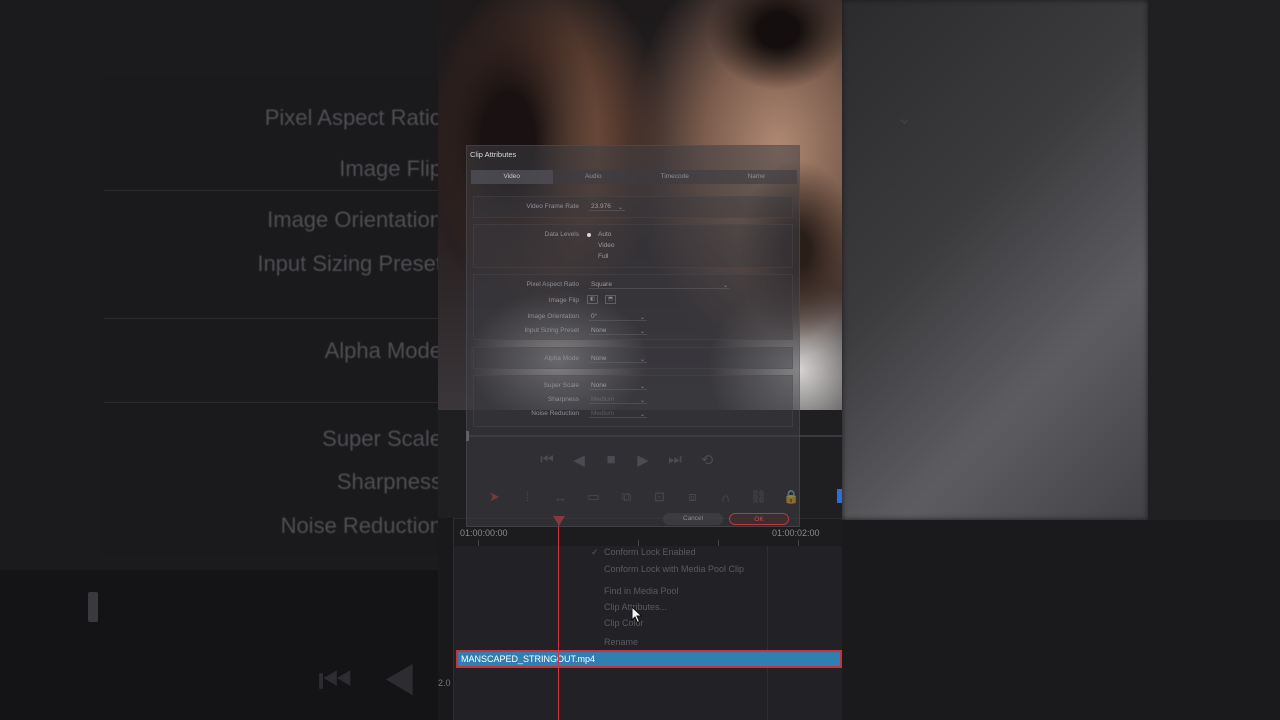  I want to click on flip-horizontal-icon: ◧, so click(592, 299).